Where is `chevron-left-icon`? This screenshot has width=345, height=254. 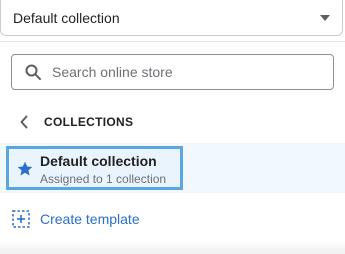
chevron-left-icon is located at coordinates (24, 122).